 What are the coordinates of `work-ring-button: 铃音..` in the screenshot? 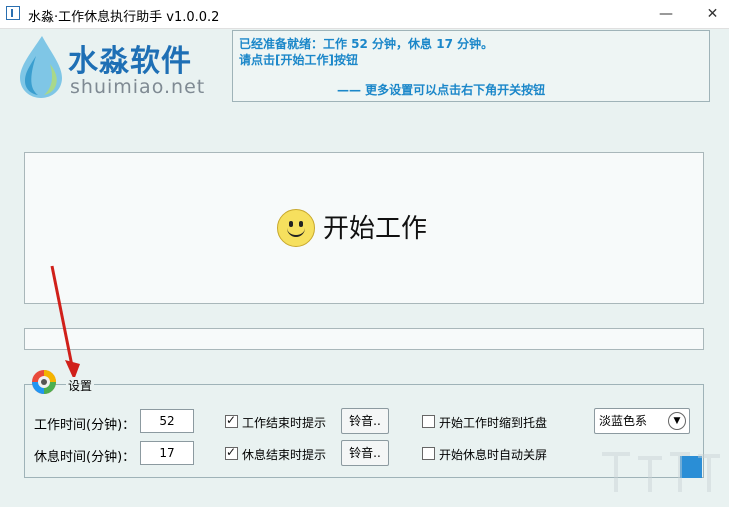 It's located at (365, 421).